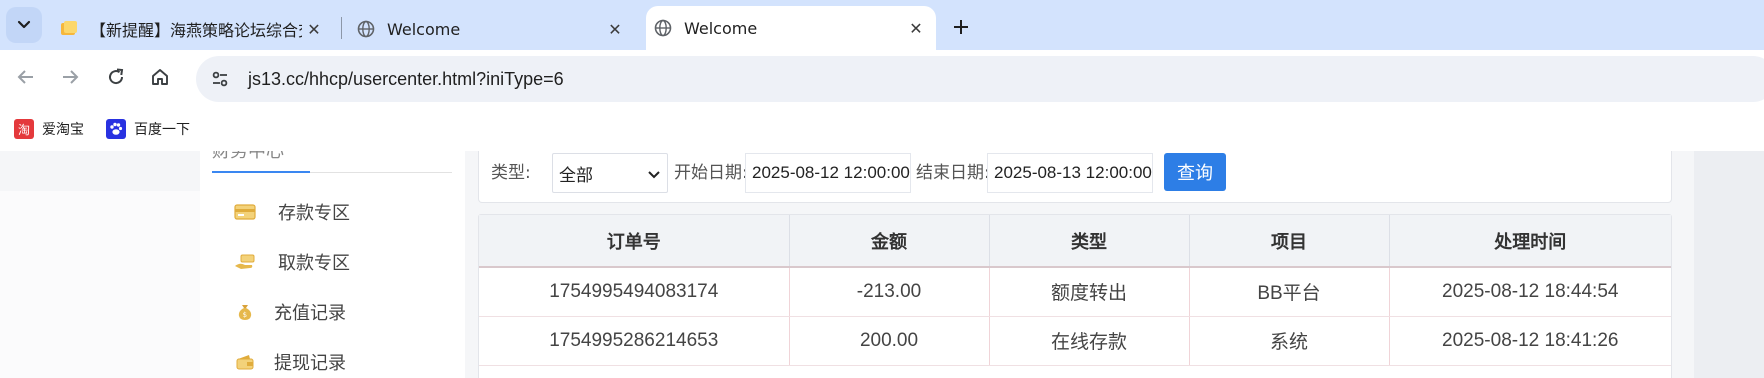  Describe the element at coordinates (69, 29) in the screenshot. I see `folder-note-icon` at that location.